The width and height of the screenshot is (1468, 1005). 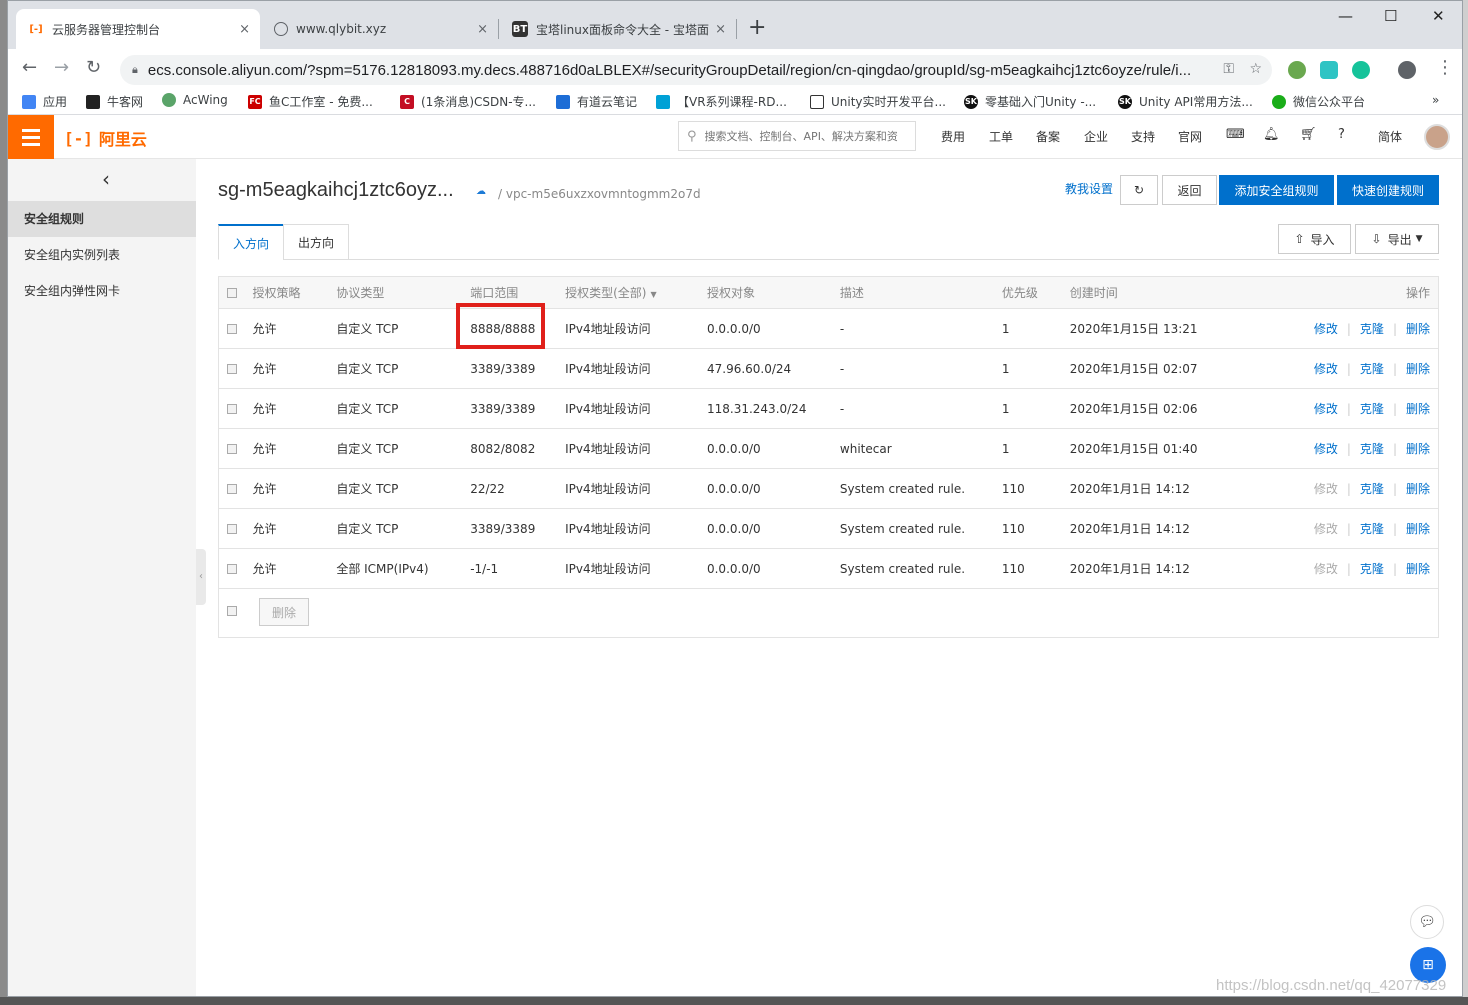 I want to click on help-icon: ?, so click(x=1341, y=134).